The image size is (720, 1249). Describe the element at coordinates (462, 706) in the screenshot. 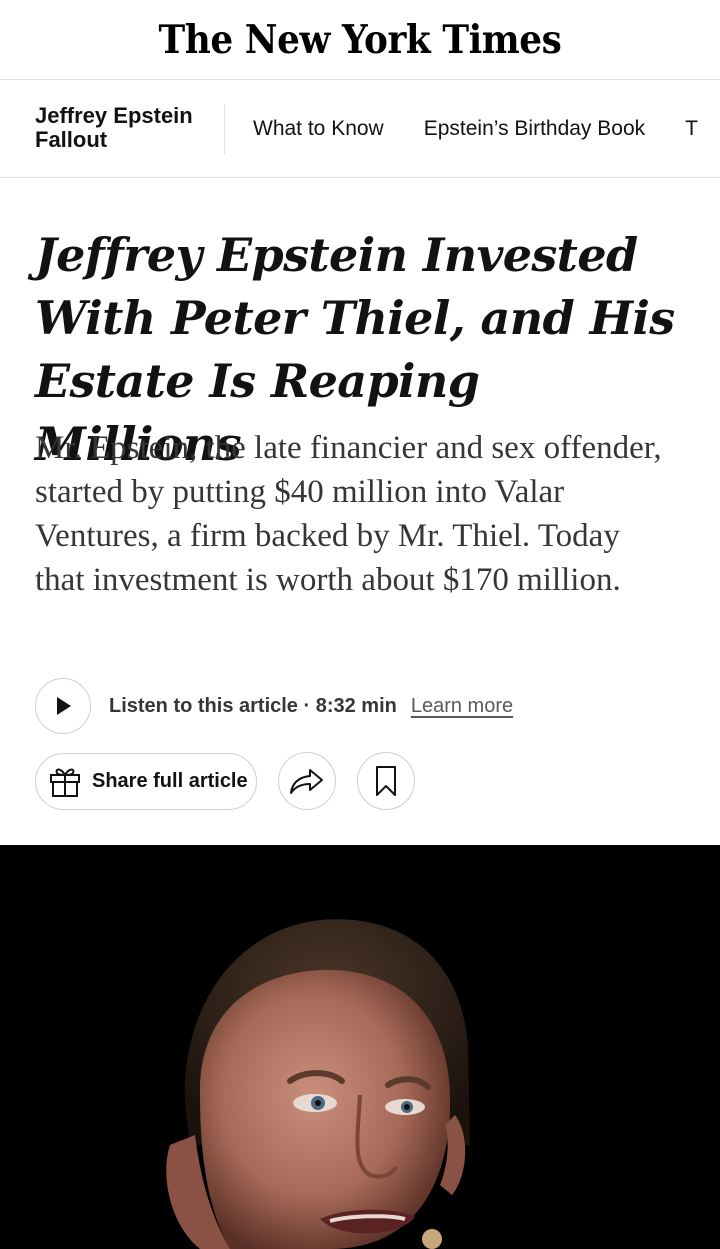

I see `learn-more-link: Learn more` at that location.